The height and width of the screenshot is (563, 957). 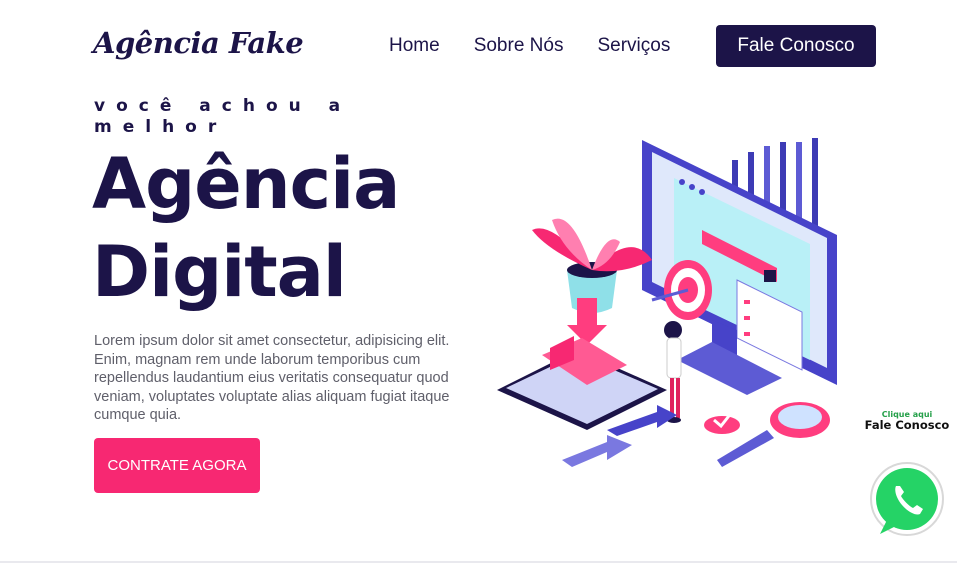 What do you see at coordinates (223, 116) in the screenshot?
I see `hero-tagline: você achou a melhor` at bounding box center [223, 116].